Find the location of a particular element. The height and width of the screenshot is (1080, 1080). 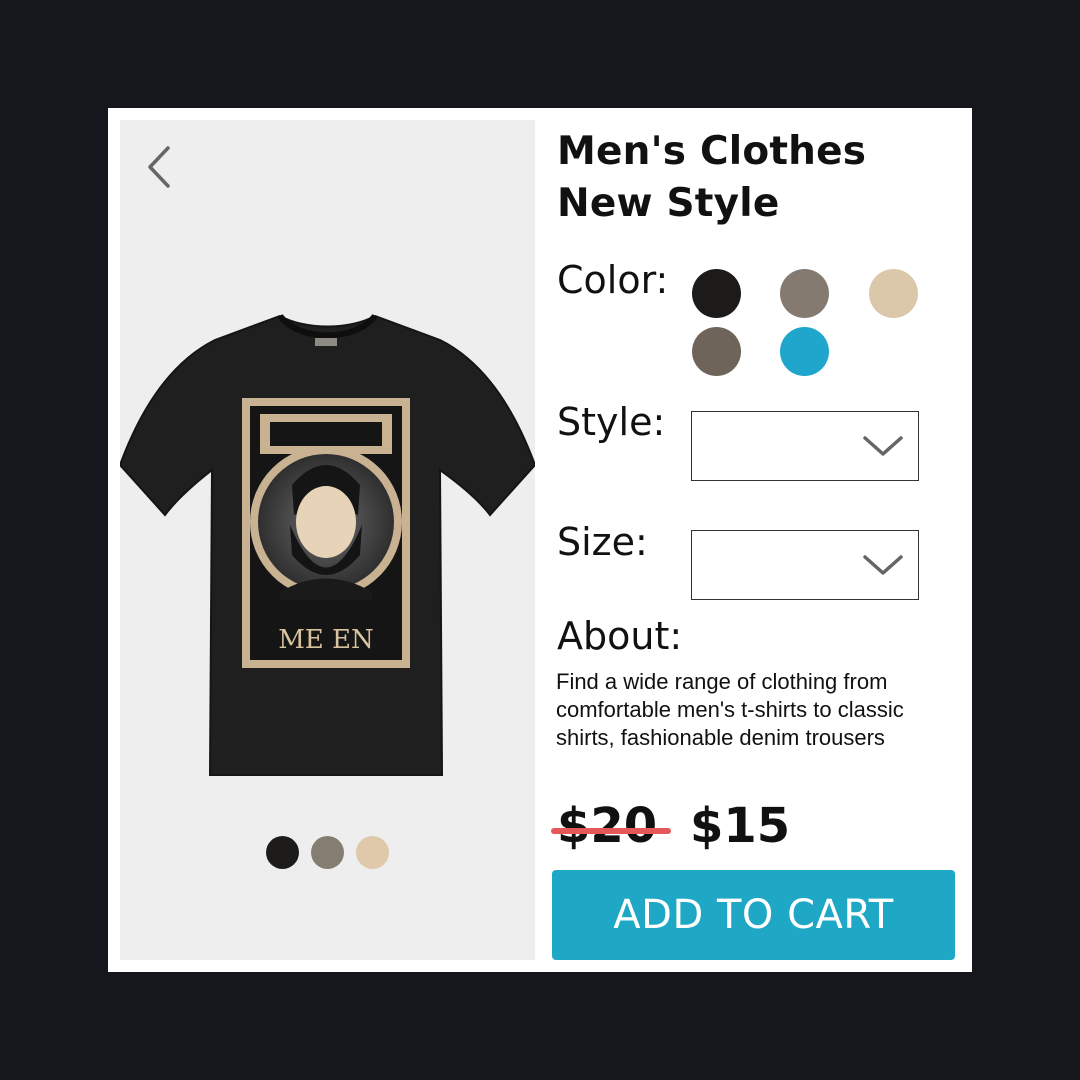

sale-price: $15 is located at coordinates (740, 826).